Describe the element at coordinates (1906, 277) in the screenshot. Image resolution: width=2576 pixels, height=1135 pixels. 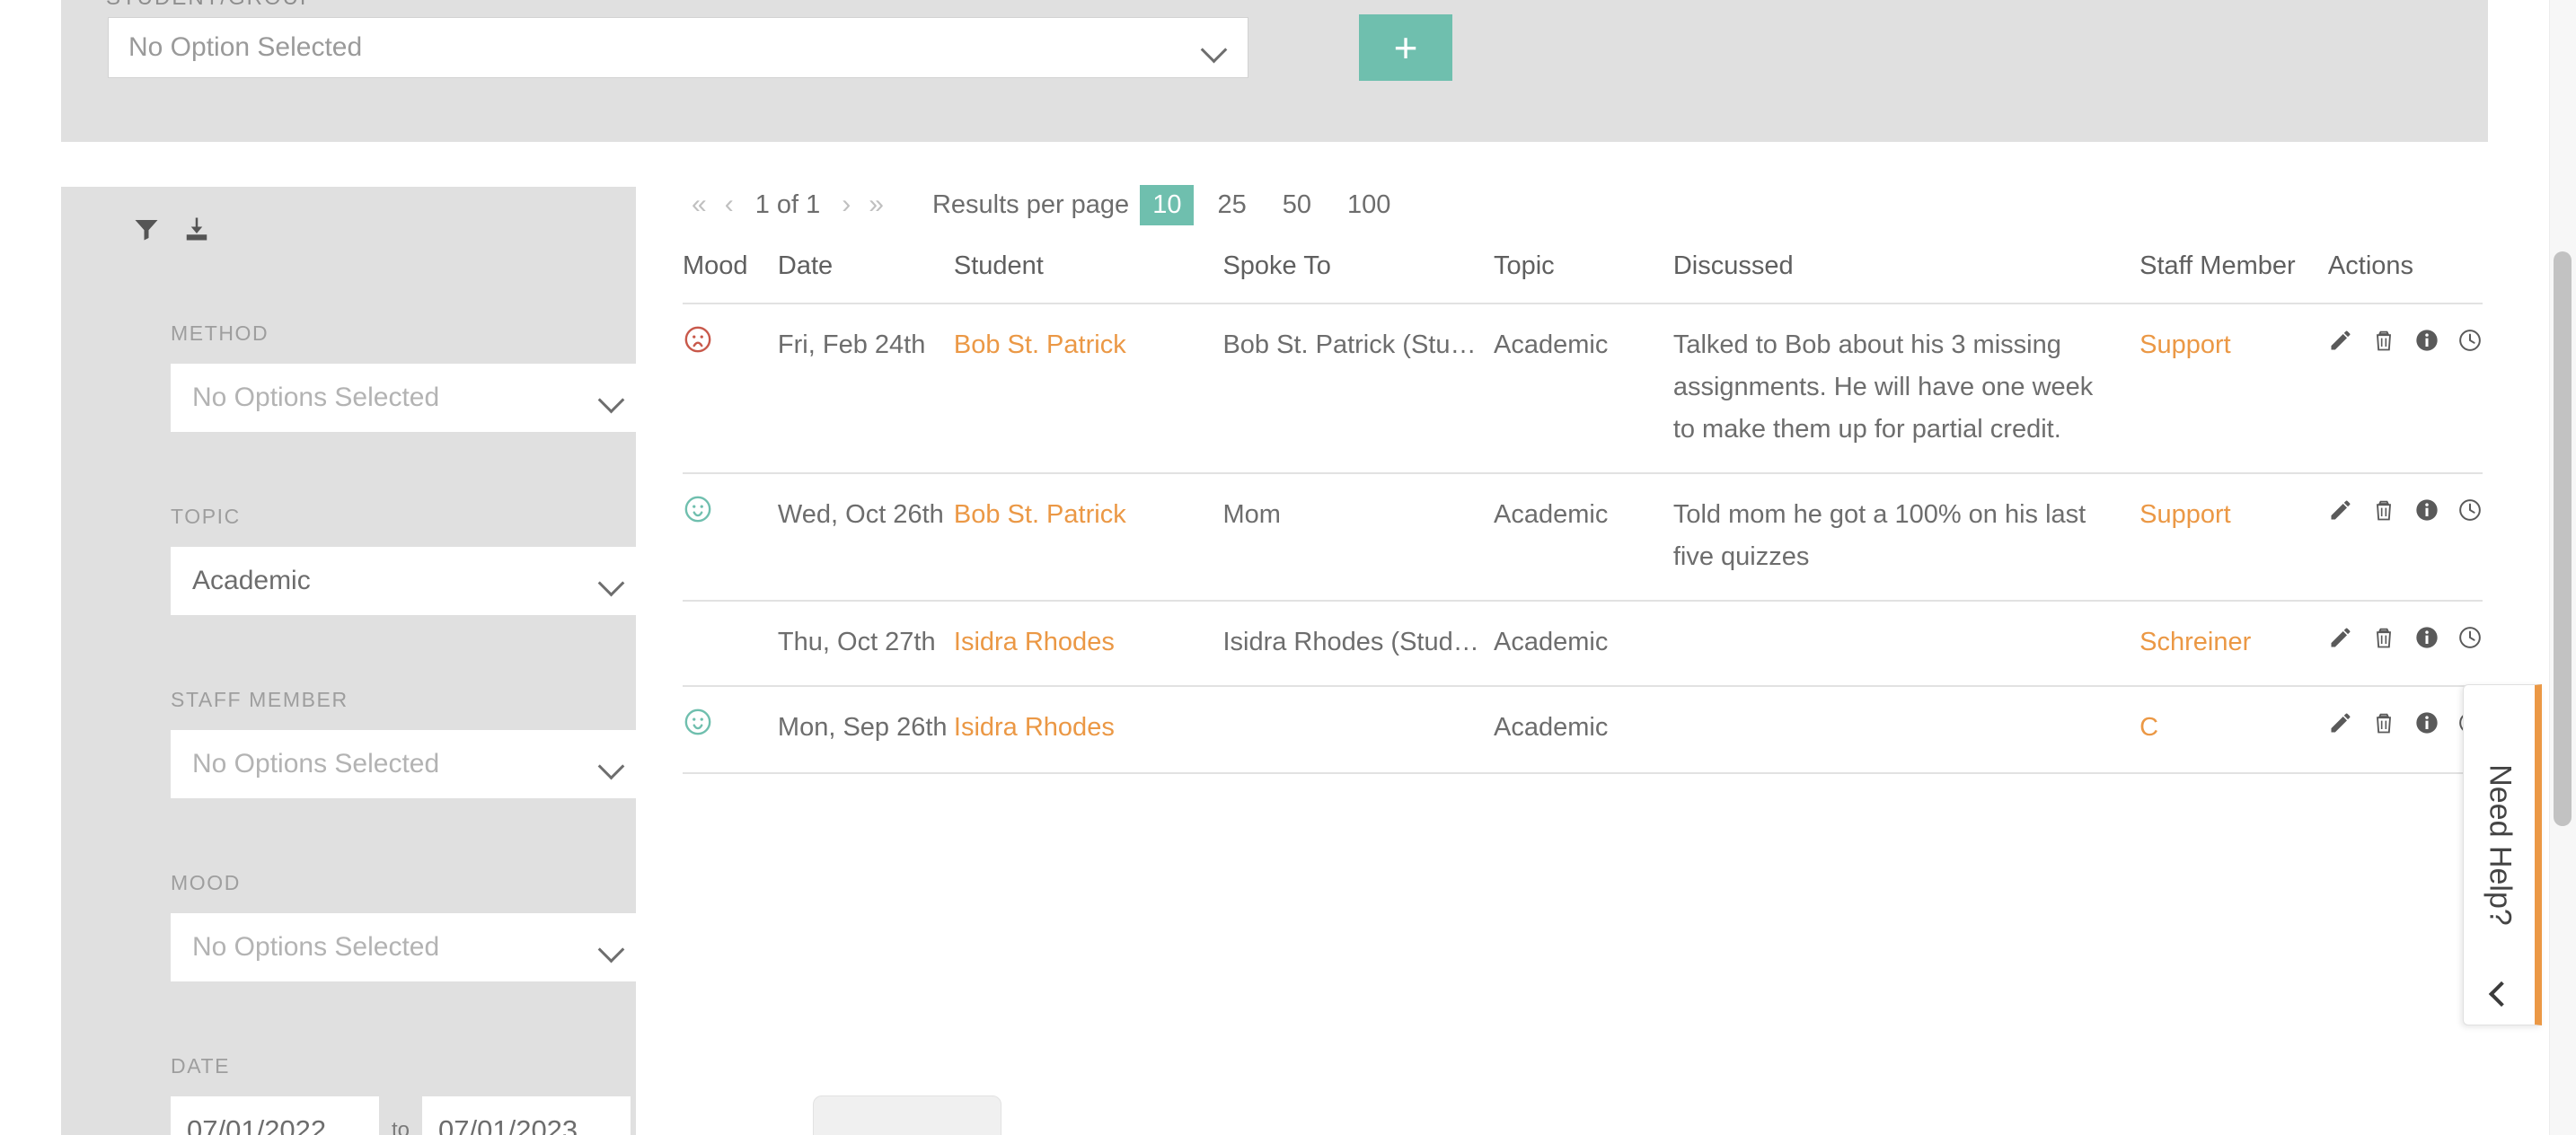
I see `column-header-discussed: Discussed` at that location.